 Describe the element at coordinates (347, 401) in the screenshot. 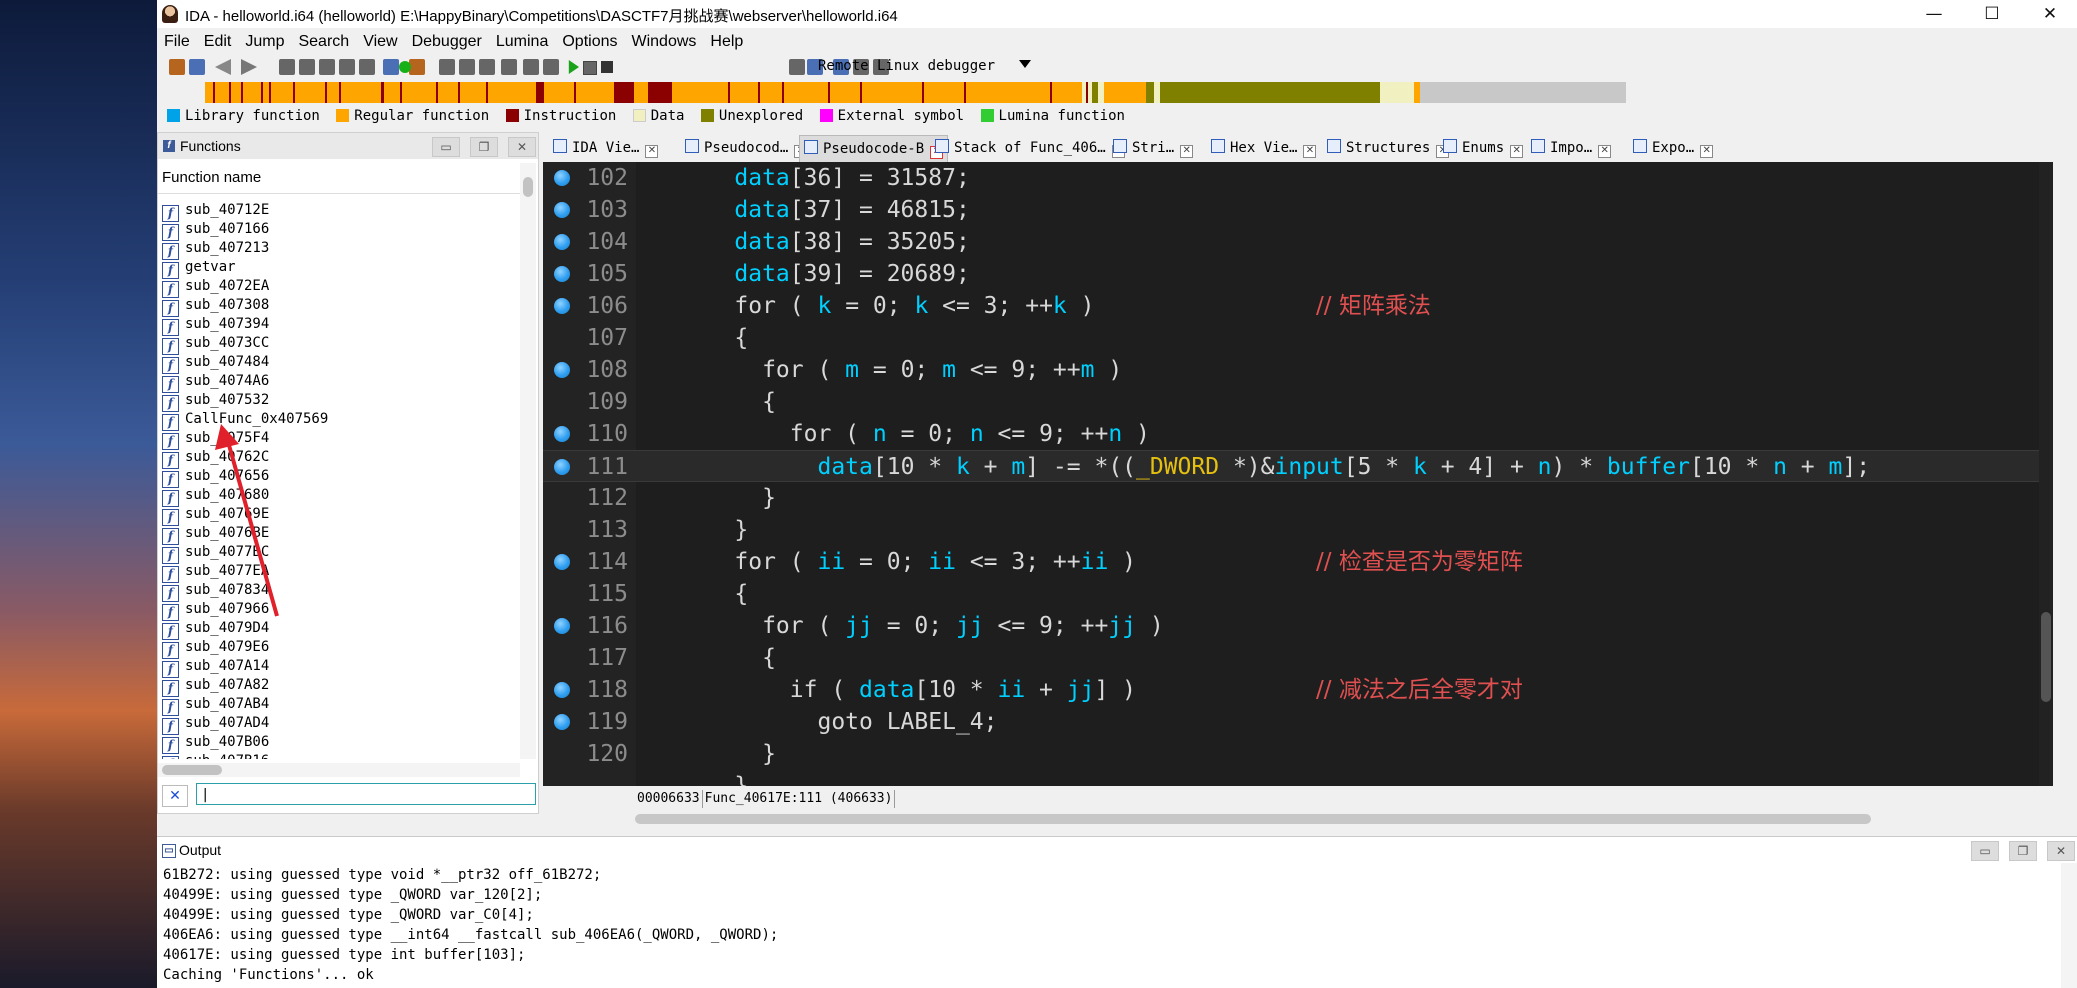

I see `function-list-item: f sub_407532` at that location.